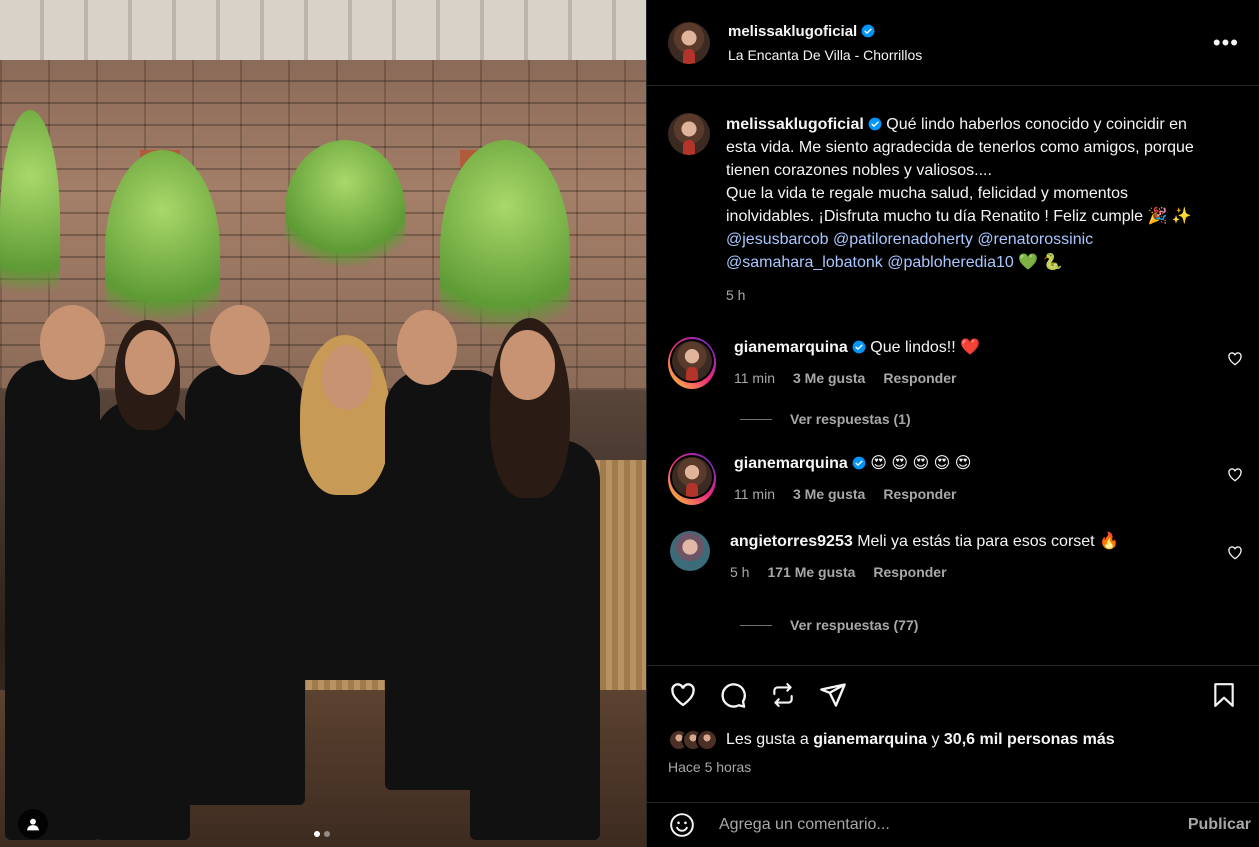  I want to click on more-options-icon: •••, so click(1226, 42).